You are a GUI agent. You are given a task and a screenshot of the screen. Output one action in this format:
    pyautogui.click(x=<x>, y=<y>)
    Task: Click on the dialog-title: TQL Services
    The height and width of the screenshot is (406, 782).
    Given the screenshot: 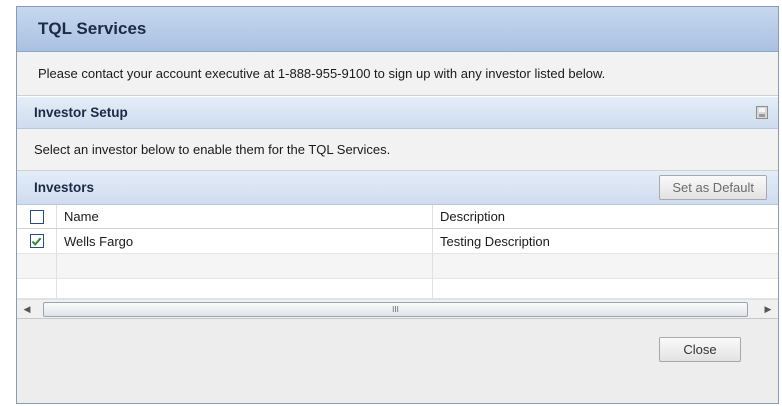 What is the action you would take?
    pyautogui.click(x=397, y=29)
    